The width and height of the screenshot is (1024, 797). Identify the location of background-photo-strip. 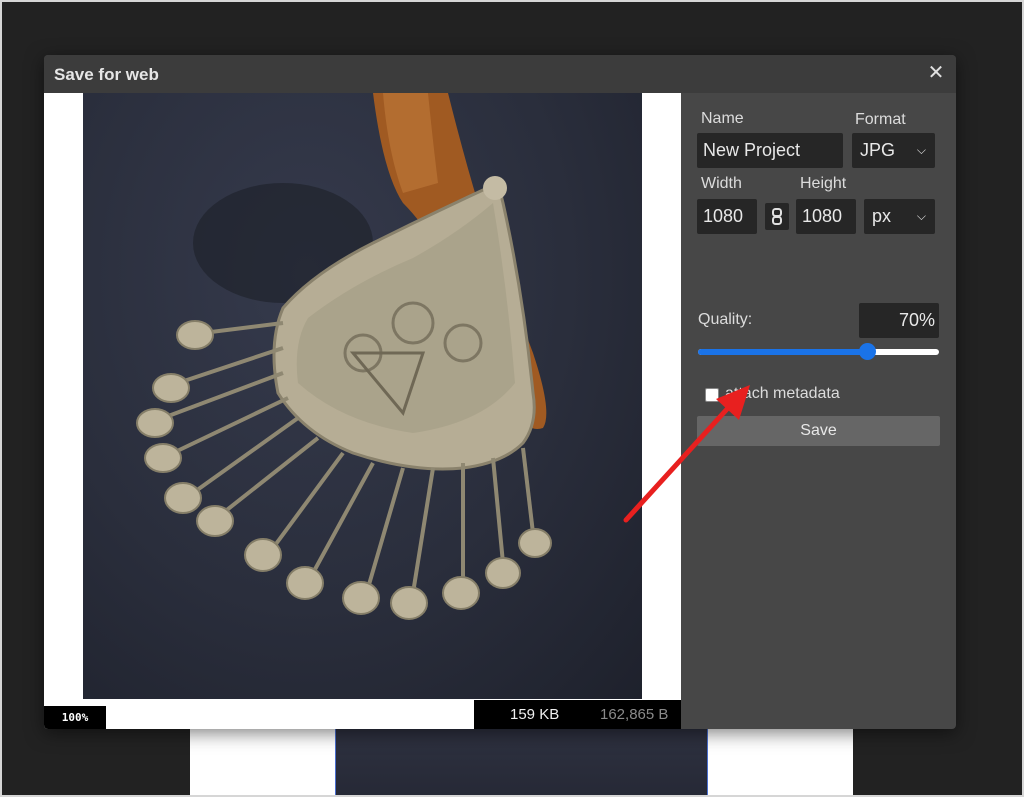
(521, 763).